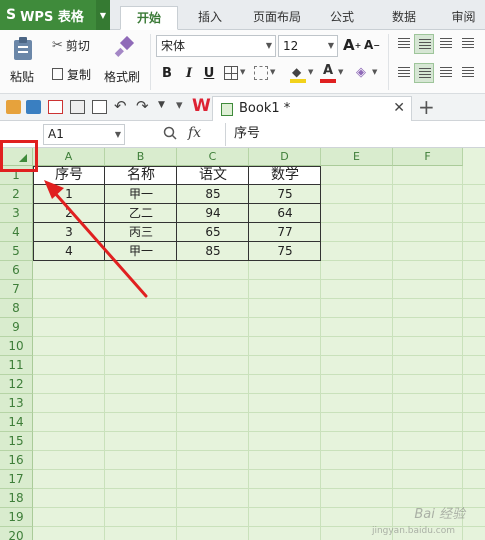 The width and height of the screenshot is (485, 540). What do you see at coordinates (124, 62) in the screenshot?
I see `format-painter-button: 格式刷` at bounding box center [124, 62].